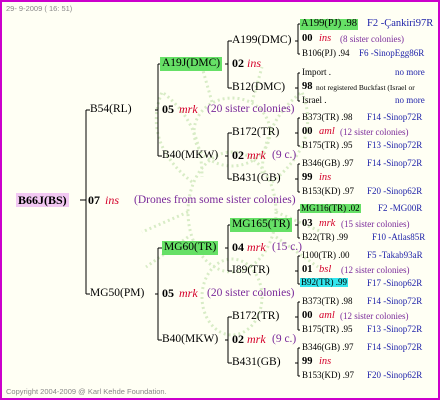  Describe the element at coordinates (256, 155) in the screenshot. I see `gen4-ab-mark: mrk` at that location.